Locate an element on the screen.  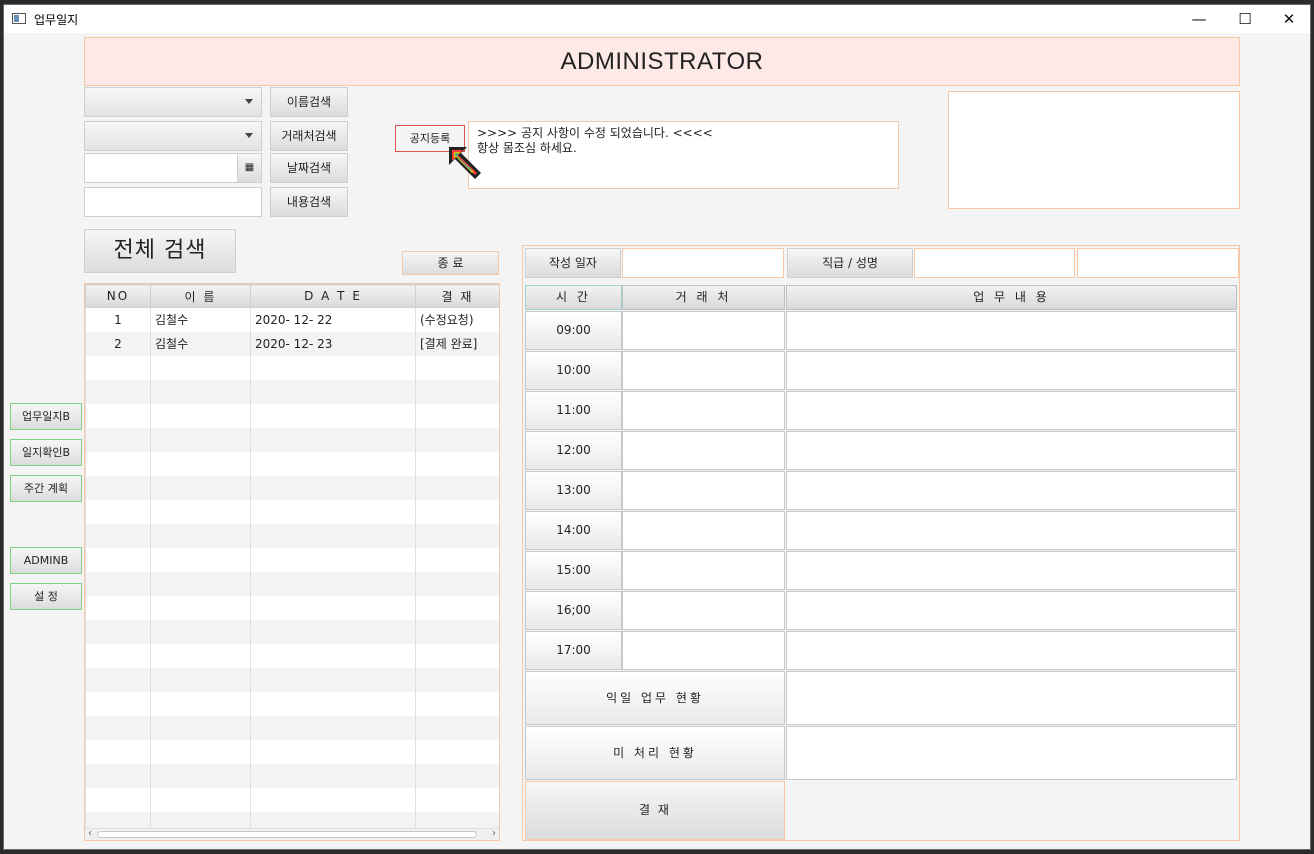
client-search-button: 거래처검색 is located at coordinates (309, 136).